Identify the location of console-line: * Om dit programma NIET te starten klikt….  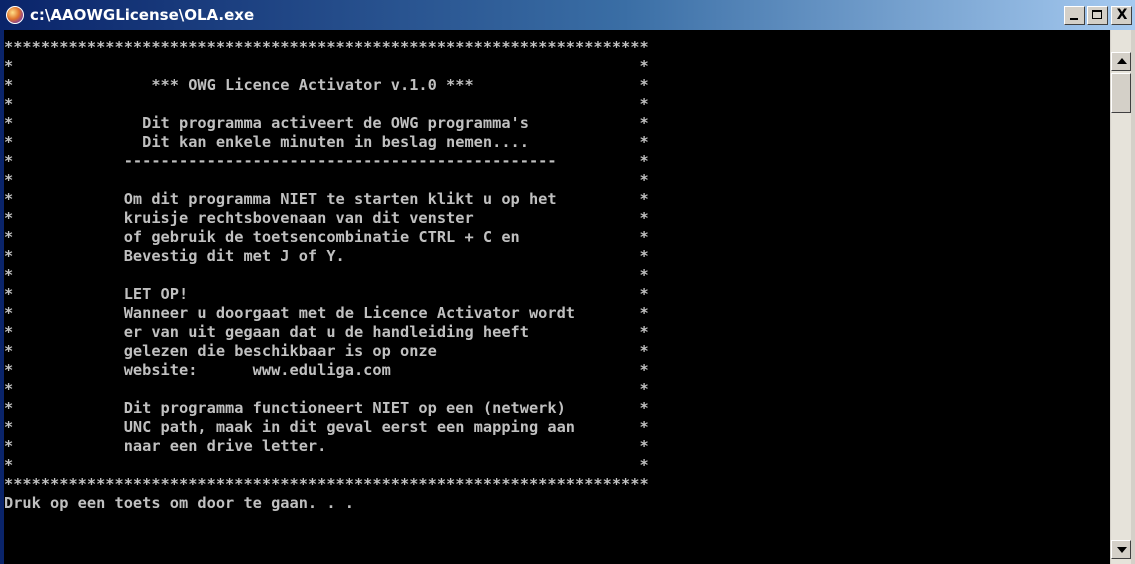
(326, 199).